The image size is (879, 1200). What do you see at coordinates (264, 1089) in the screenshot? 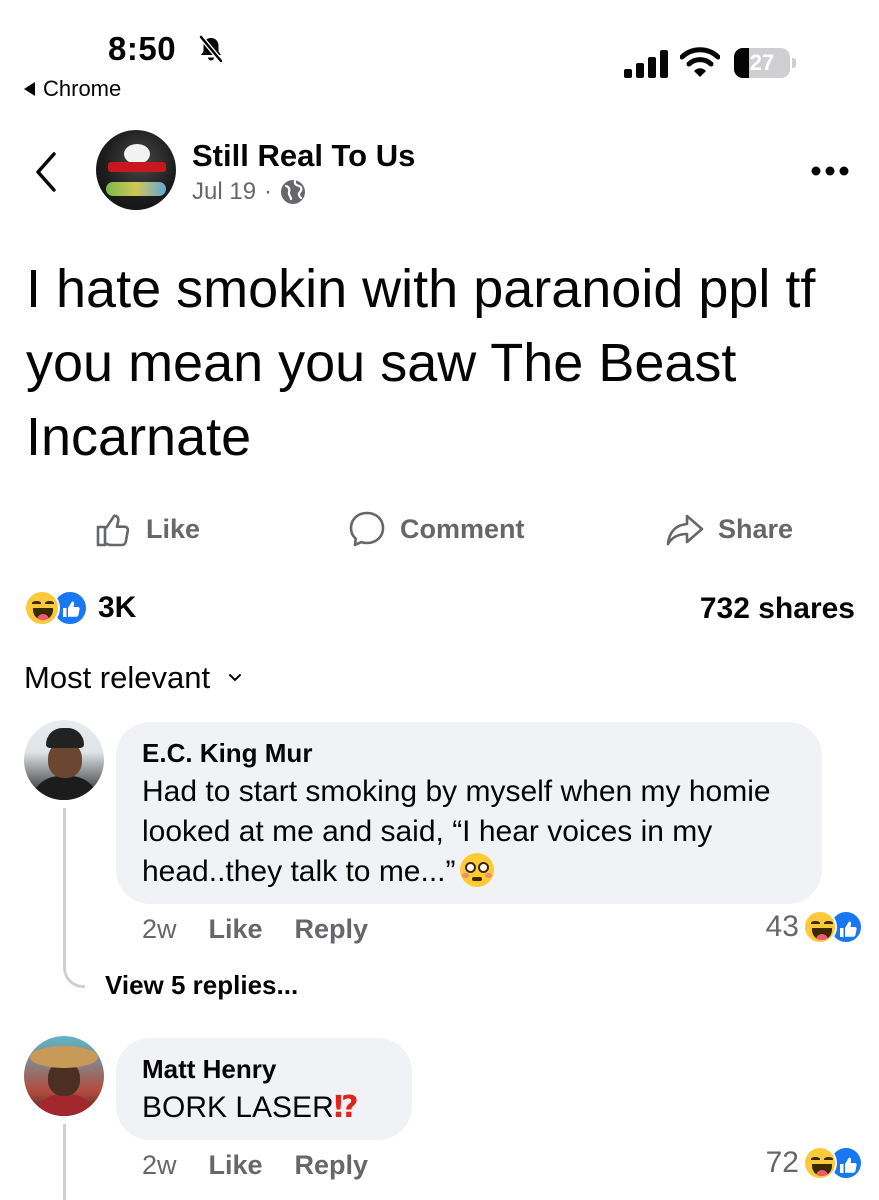
I see `comment-bubble: Matt Henry BORK LASER⁉` at bounding box center [264, 1089].